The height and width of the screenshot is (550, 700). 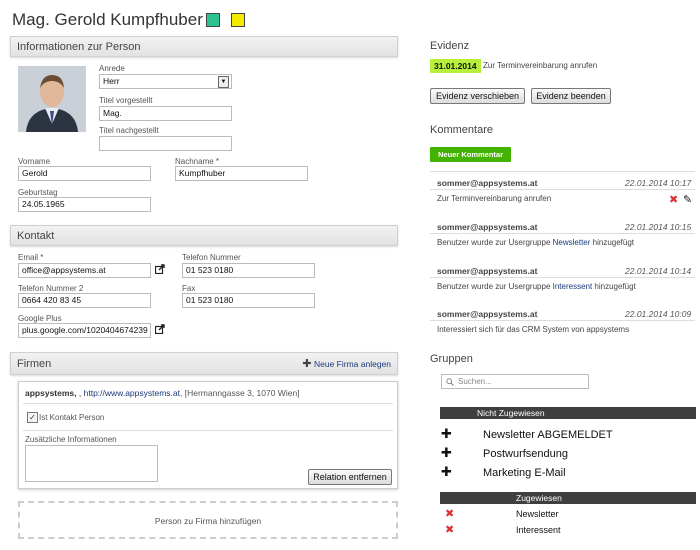 I want to click on add-firma-button: ✚ Neue Firma anlegen, so click(x=346, y=364).